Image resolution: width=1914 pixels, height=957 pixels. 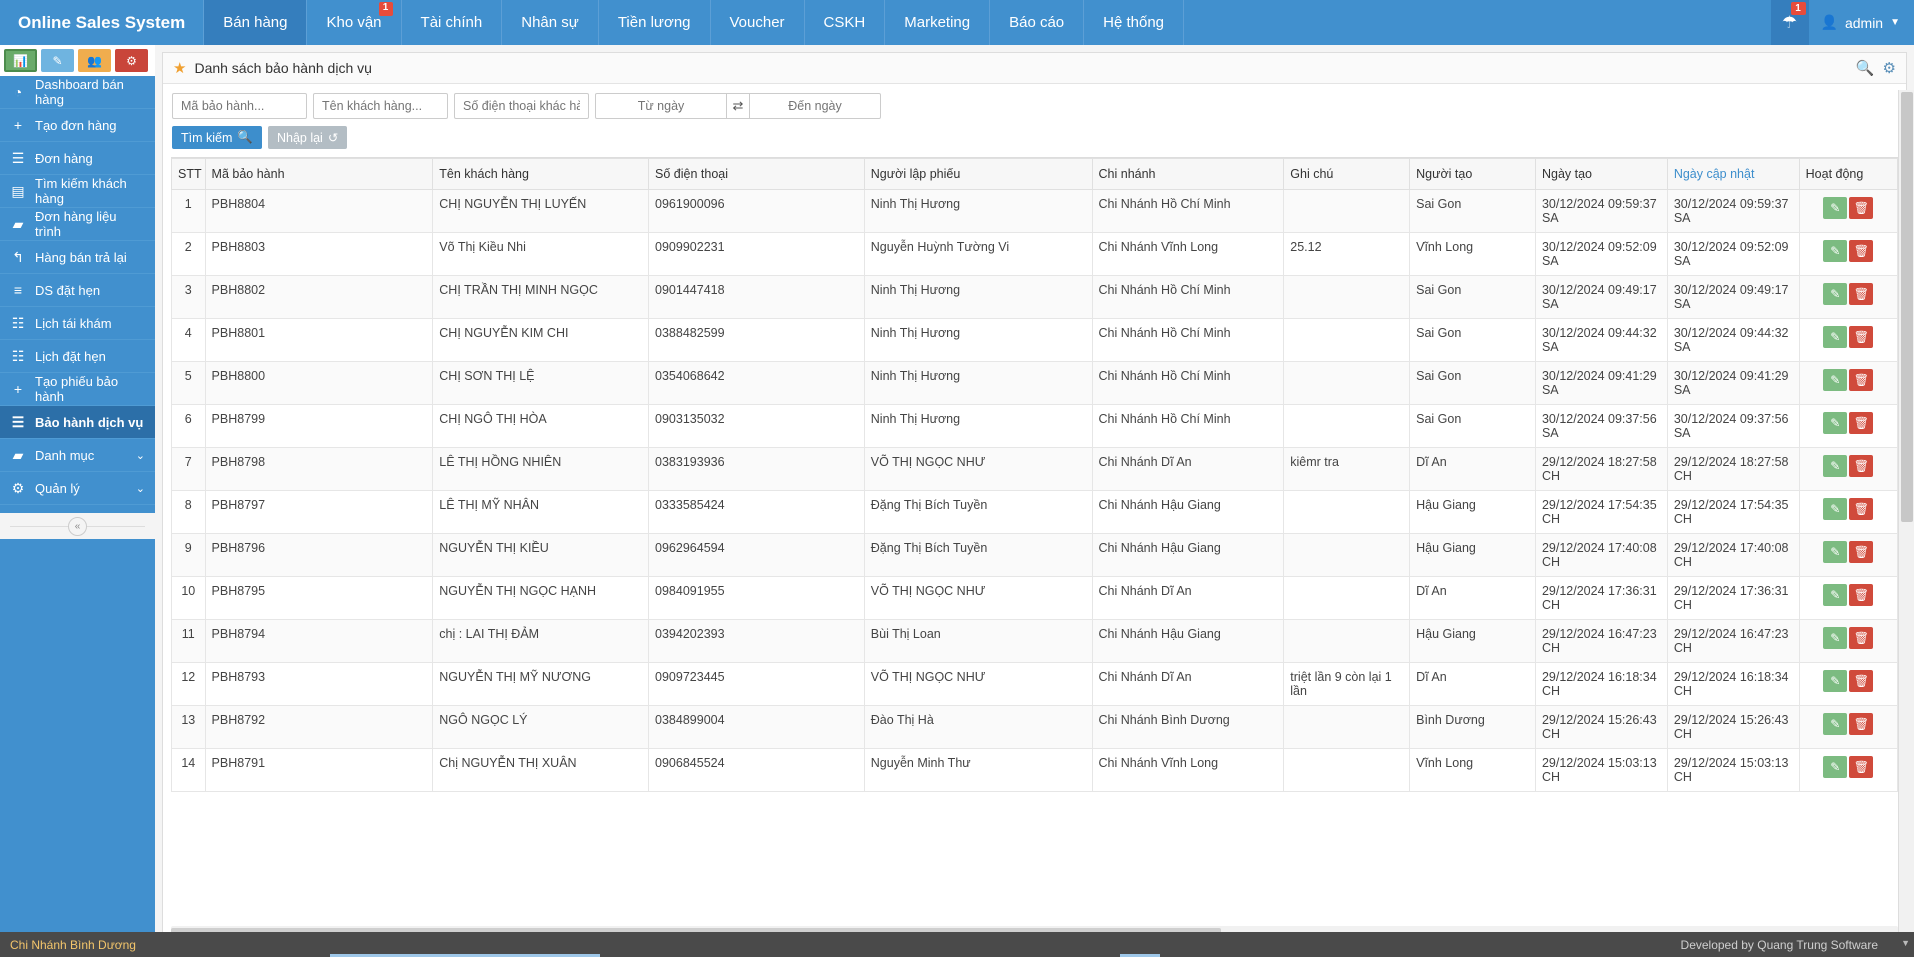 What do you see at coordinates (1036, 22) in the screenshot?
I see `top-nav-item-9: Báo cáo` at bounding box center [1036, 22].